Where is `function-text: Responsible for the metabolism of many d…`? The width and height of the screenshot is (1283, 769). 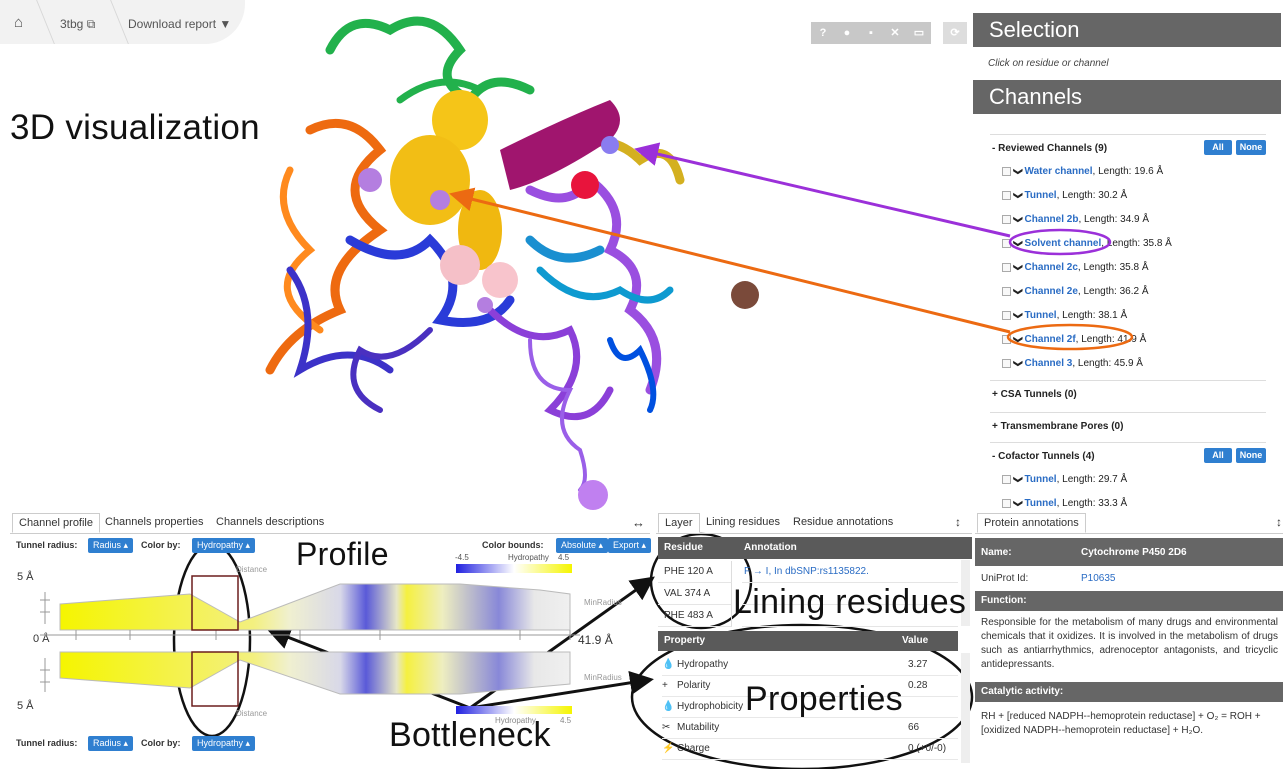 function-text: Responsible for the metabolism of many d… is located at coordinates (1129, 643).